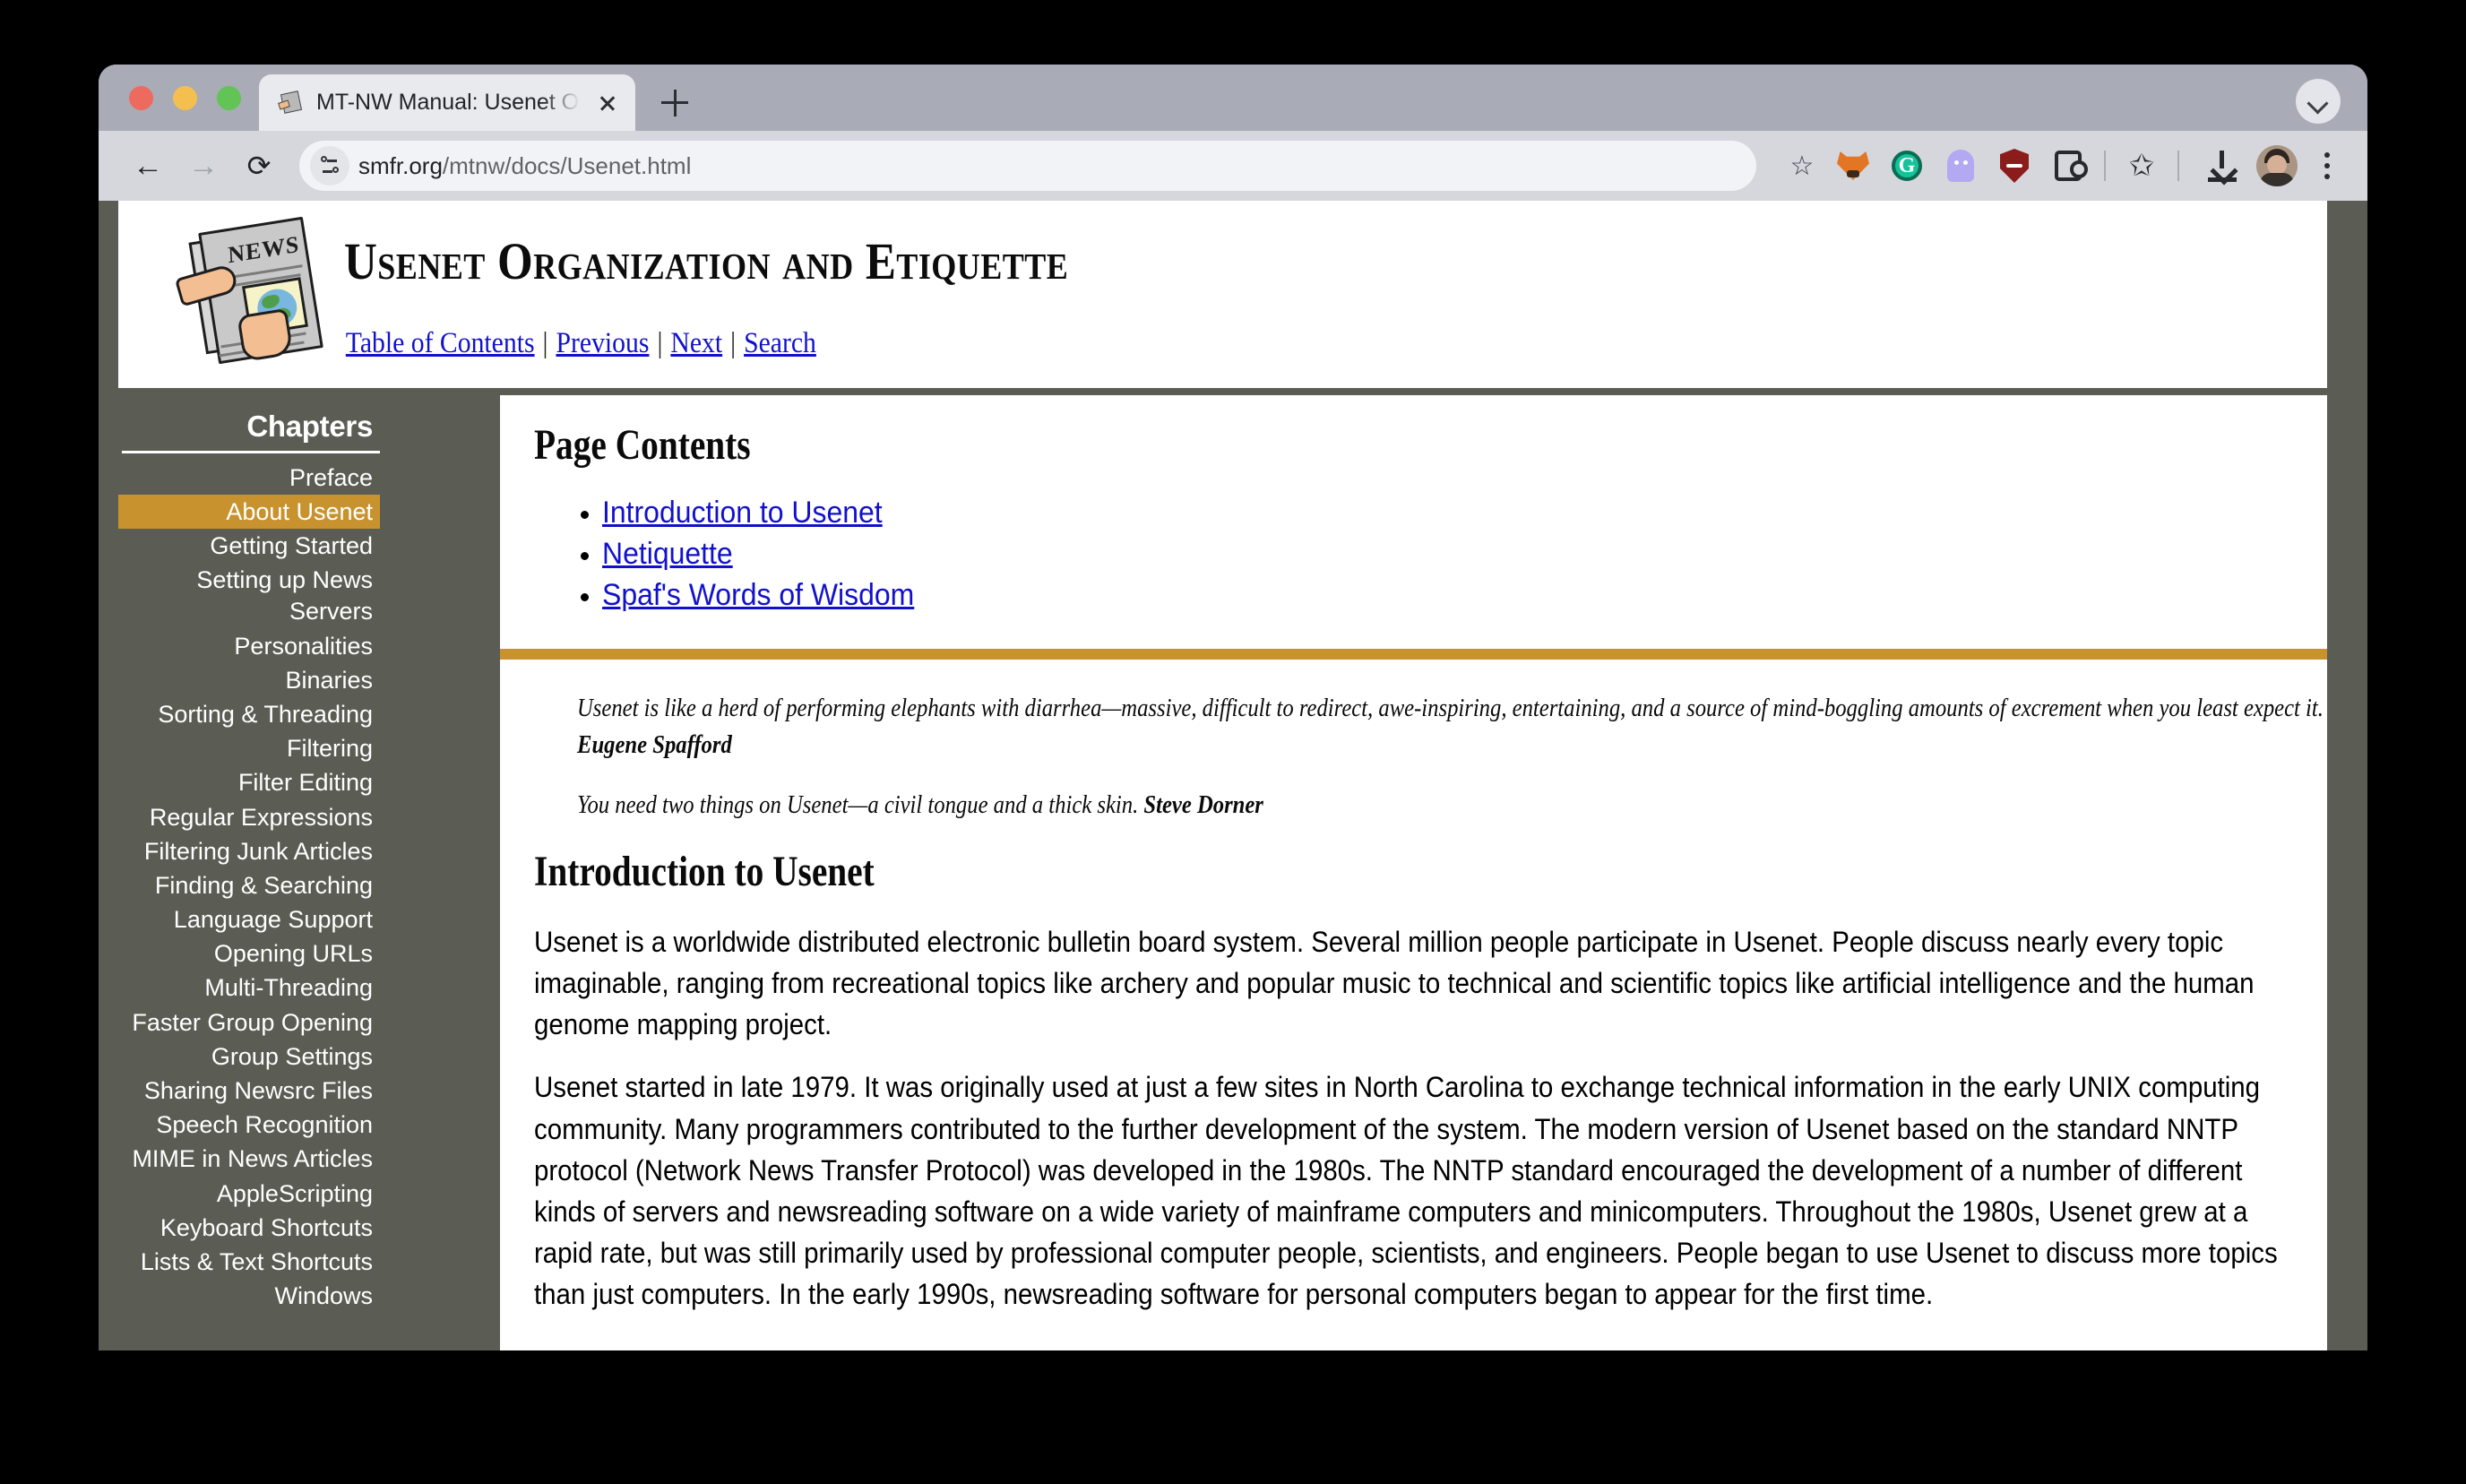  What do you see at coordinates (249, 1159) in the screenshot?
I see `sidebar-item-mime-in-news-articles: MIME in News Articles` at bounding box center [249, 1159].